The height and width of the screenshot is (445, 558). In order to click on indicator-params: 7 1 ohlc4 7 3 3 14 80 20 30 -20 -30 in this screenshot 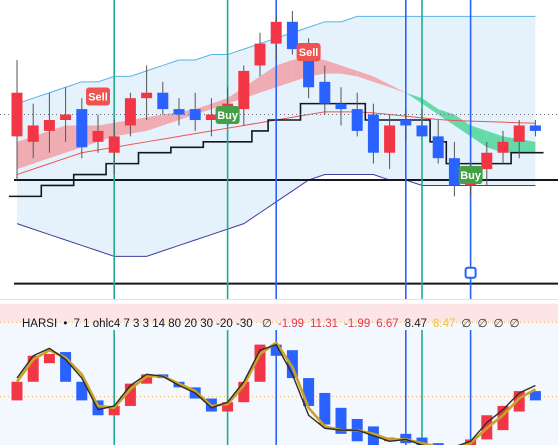, I will do `click(163, 324)`.